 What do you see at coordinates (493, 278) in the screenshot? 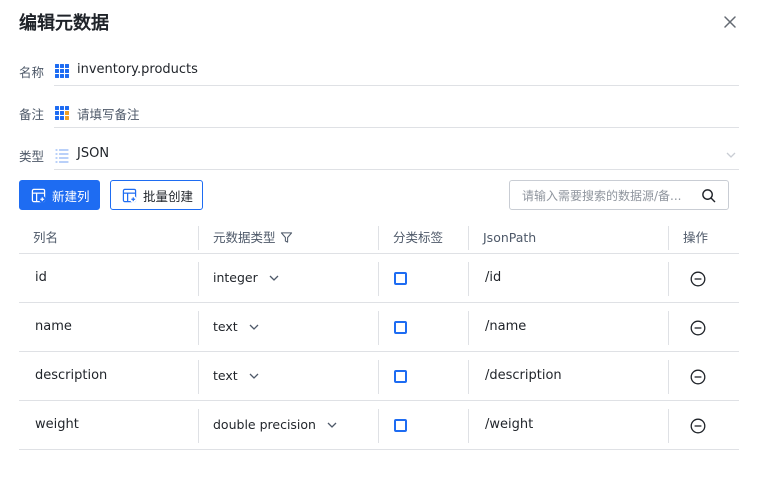
I see `row-json-path: /id` at bounding box center [493, 278].